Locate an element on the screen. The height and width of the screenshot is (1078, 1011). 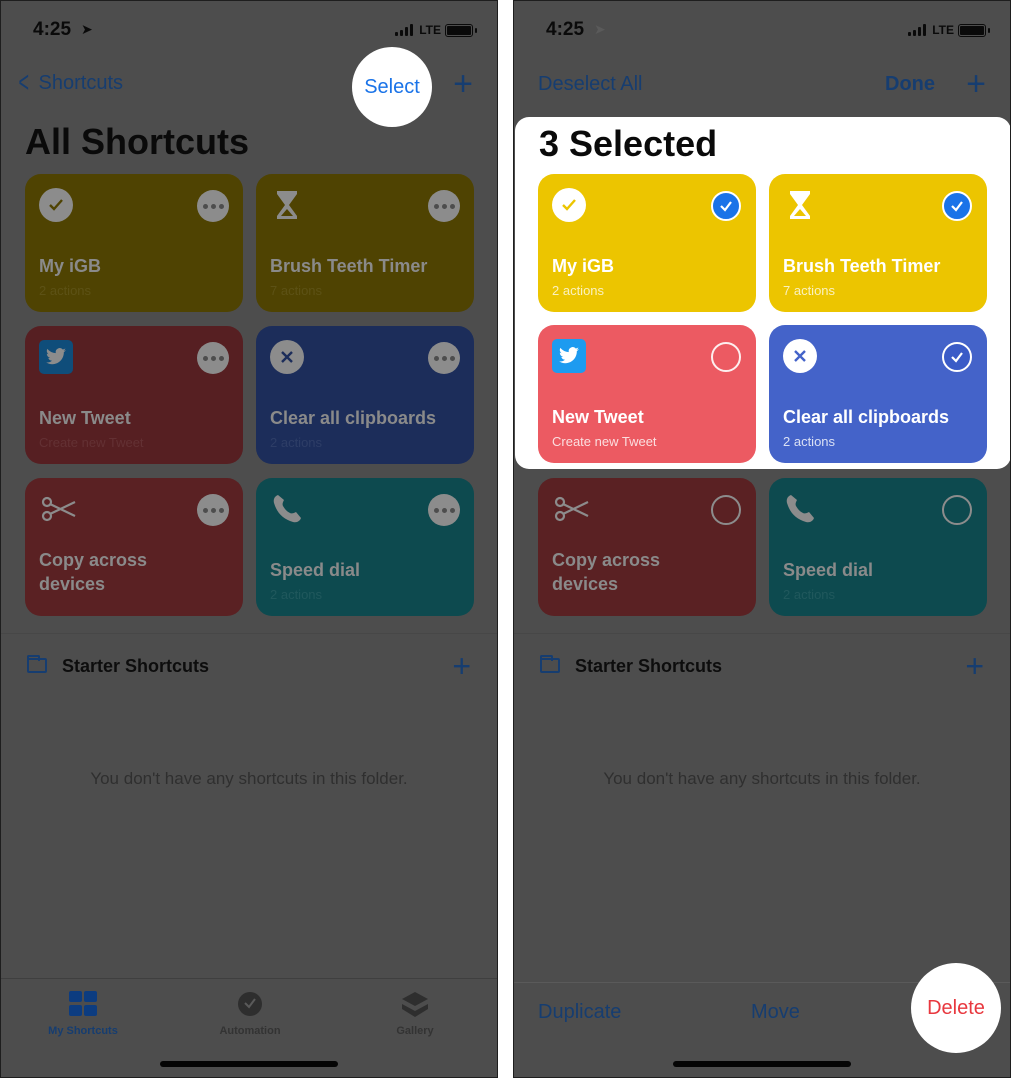
phone-icon is located at coordinates (287, 509).